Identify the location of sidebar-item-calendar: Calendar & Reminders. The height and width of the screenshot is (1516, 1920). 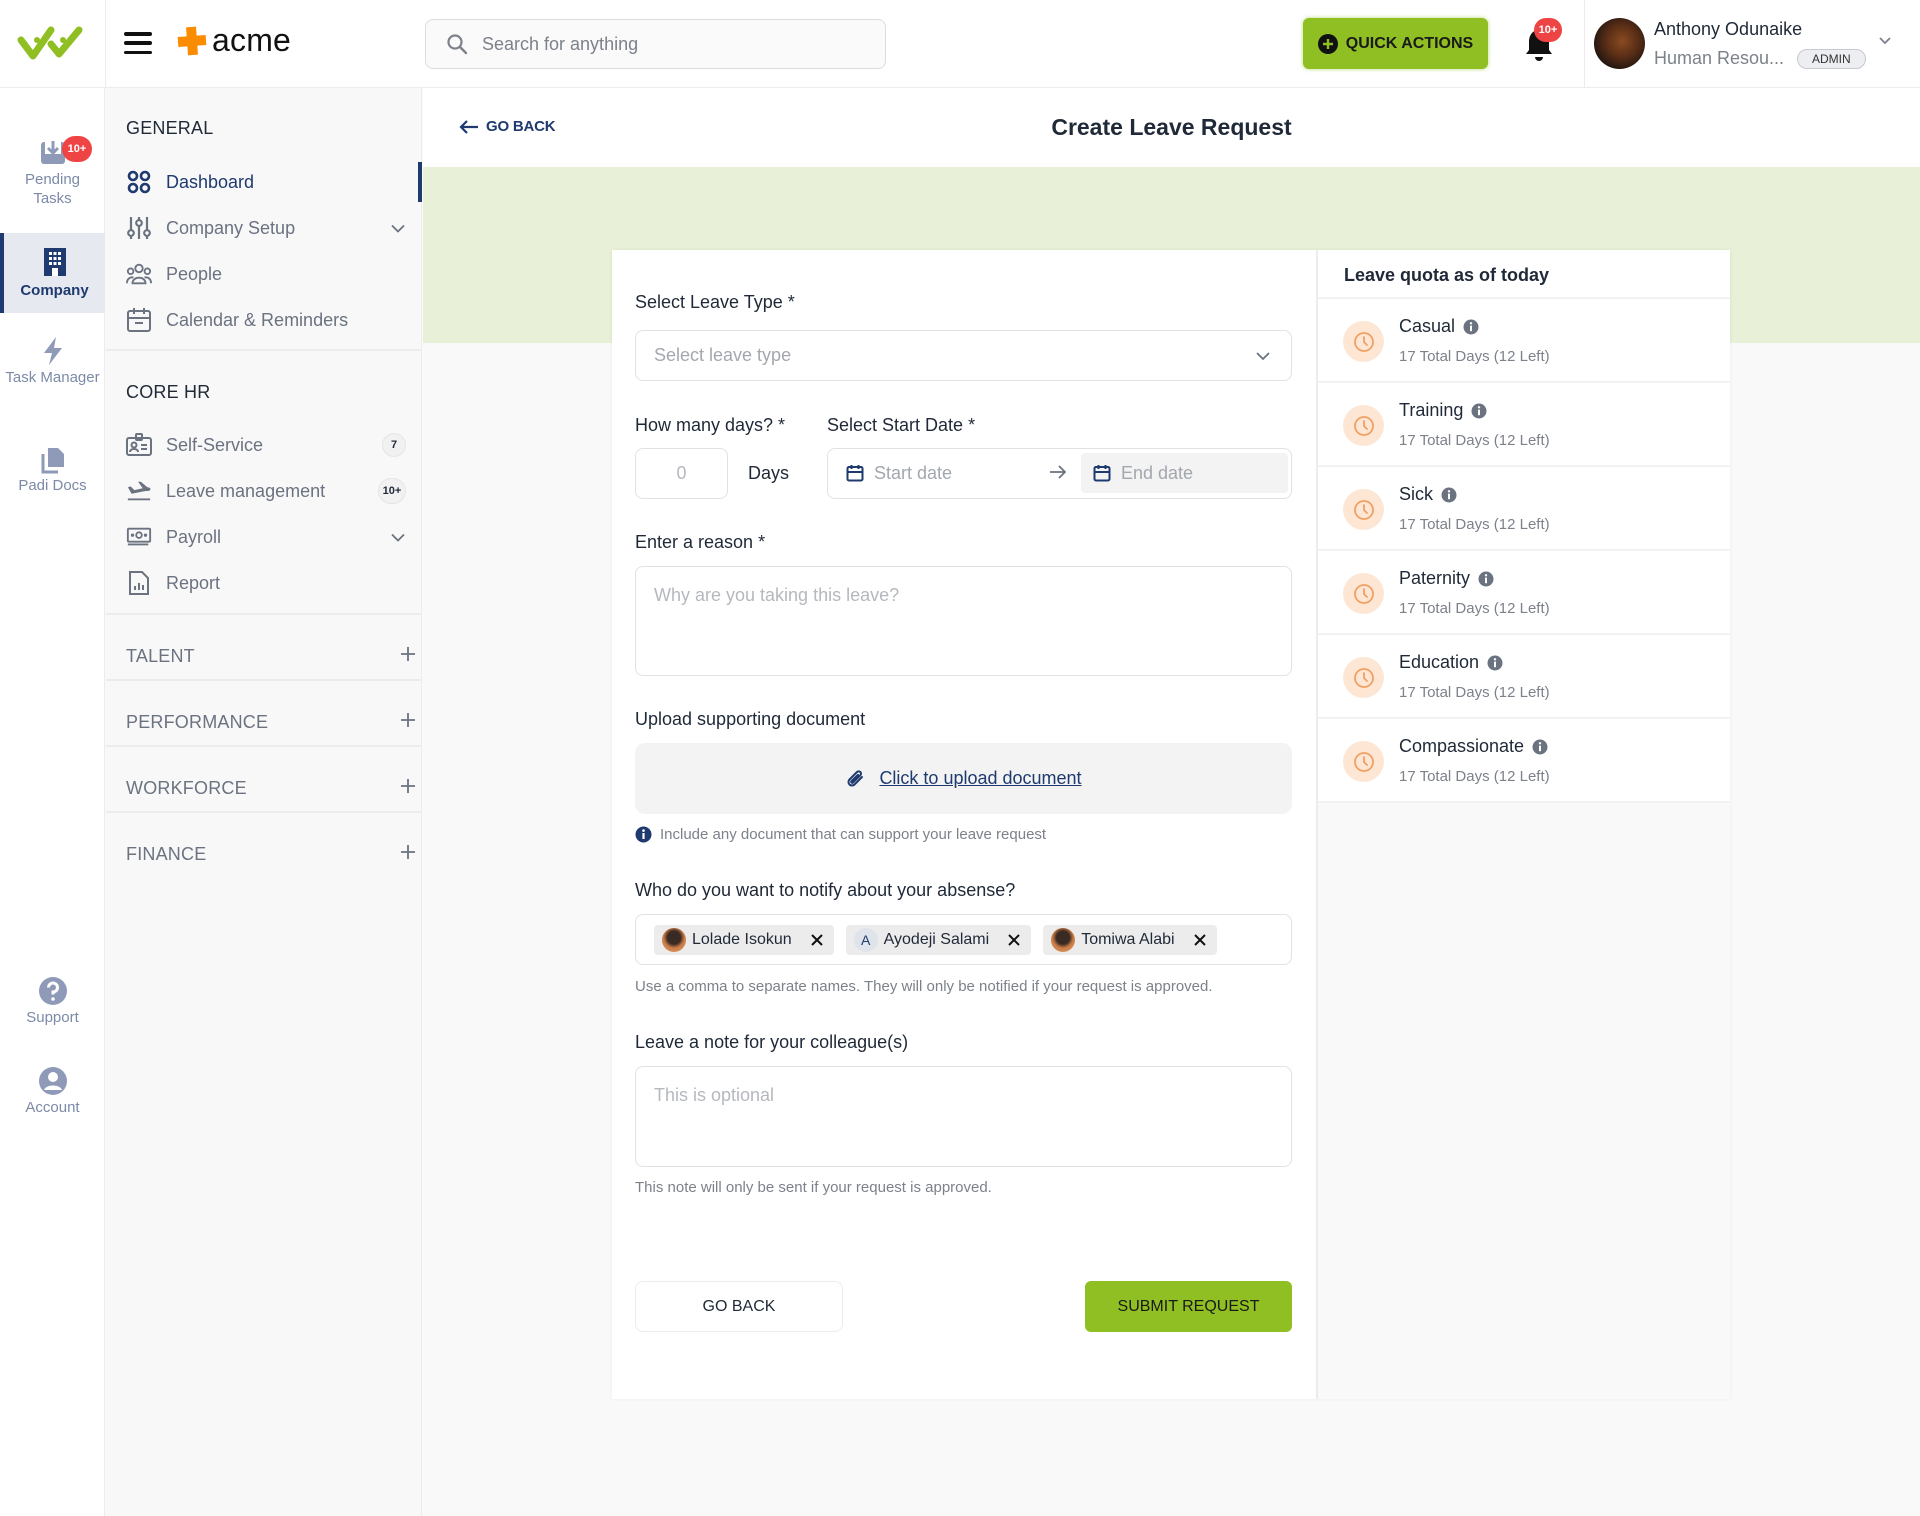
(271, 320).